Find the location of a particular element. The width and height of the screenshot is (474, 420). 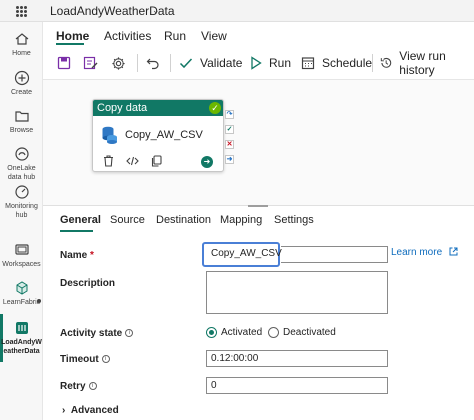

template-icon is located at coordinates (90, 63).